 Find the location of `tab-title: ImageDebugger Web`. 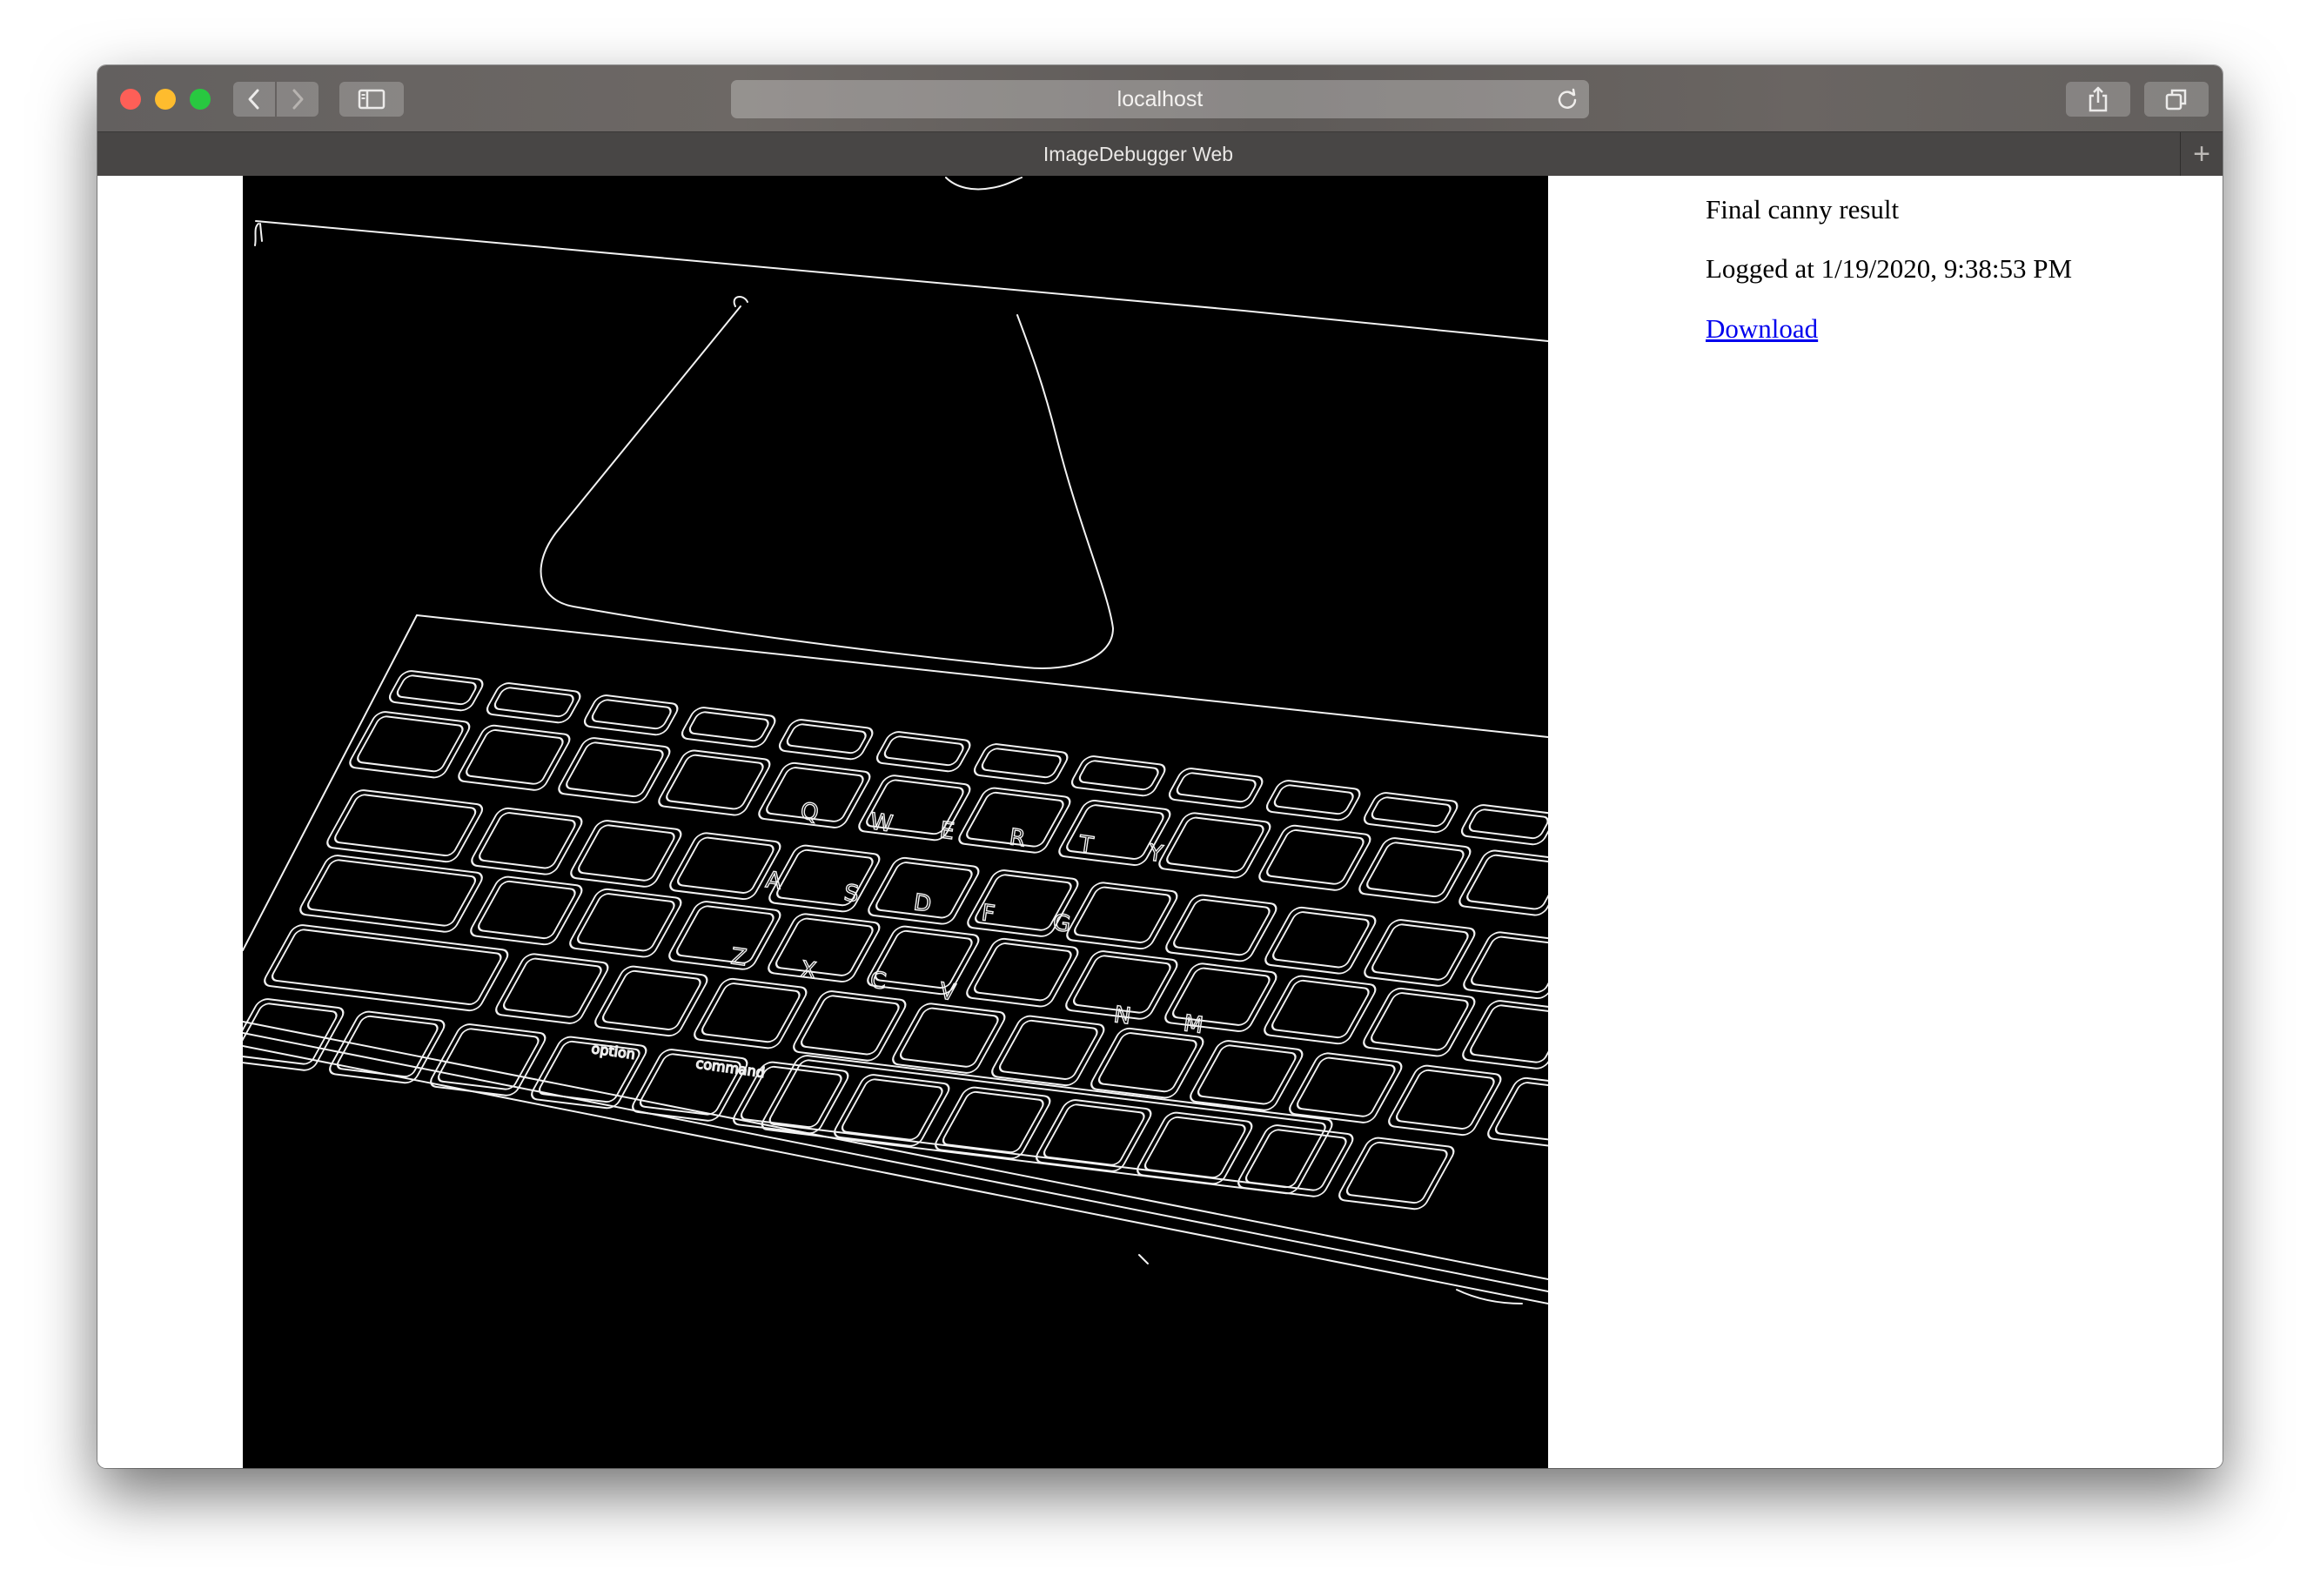

tab-title: ImageDebugger Web is located at coordinates (1138, 153).